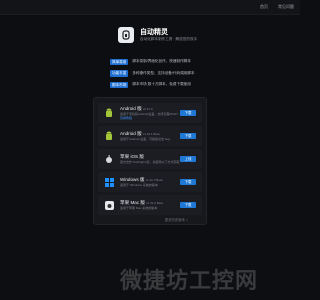 The image size is (320, 300). I want to click on download-title: Windows 版, so click(132, 179).